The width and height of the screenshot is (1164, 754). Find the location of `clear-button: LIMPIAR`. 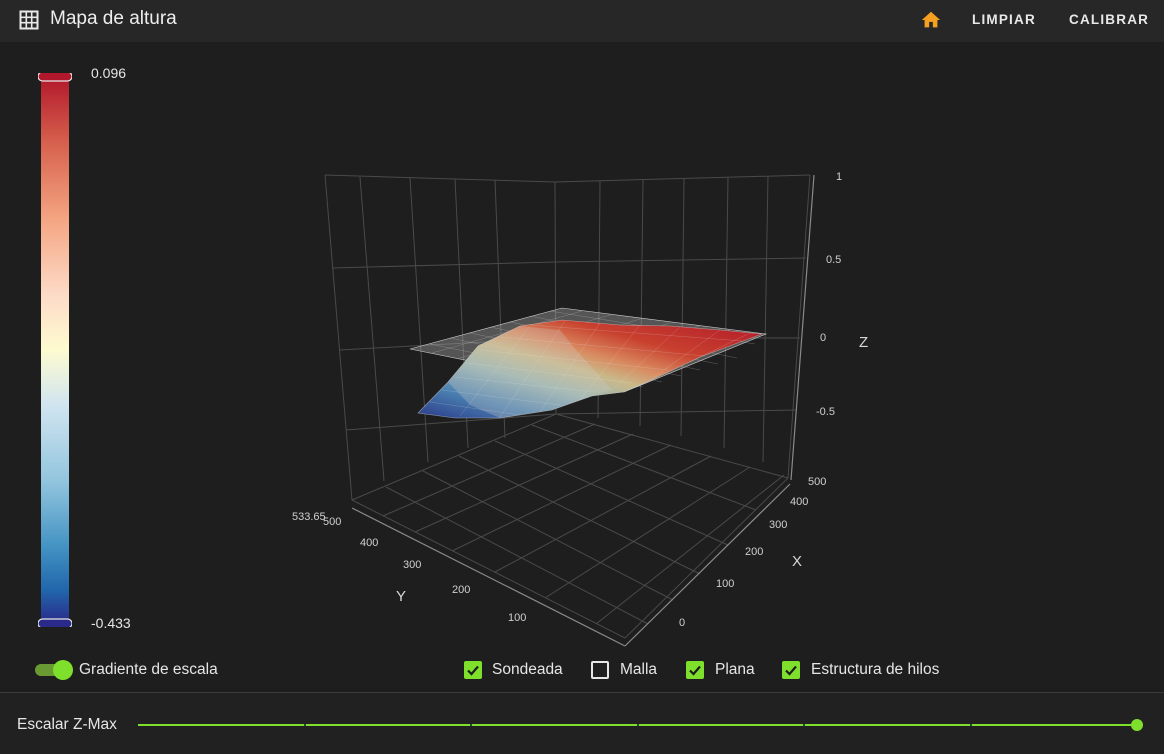

clear-button: LIMPIAR is located at coordinates (1004, 20).